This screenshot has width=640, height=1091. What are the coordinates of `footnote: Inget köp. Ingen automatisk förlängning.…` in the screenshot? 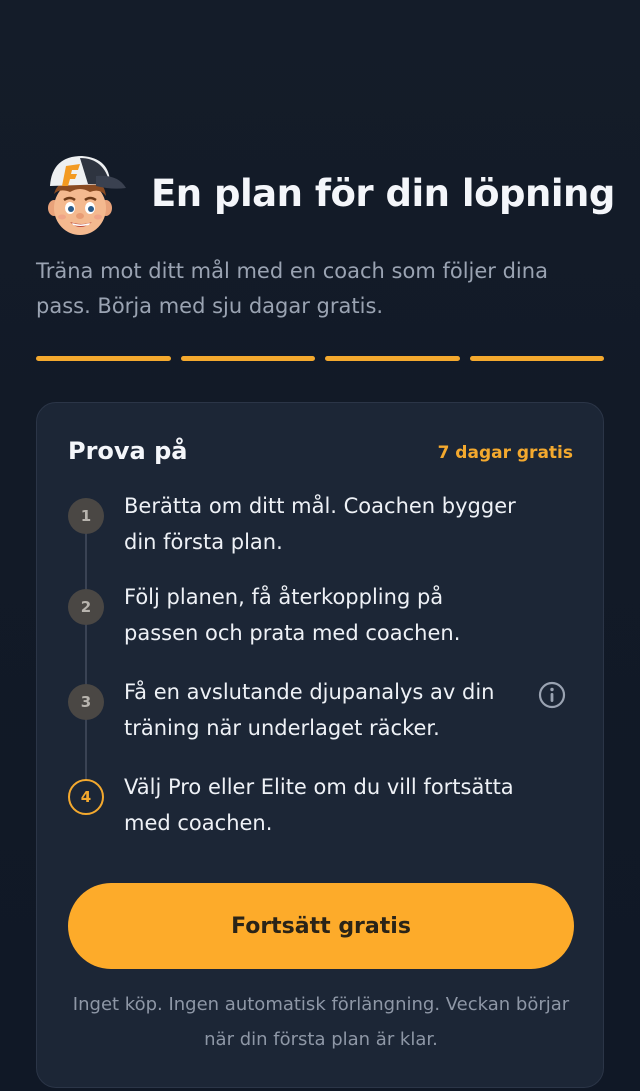 It's located at (321, 1022).